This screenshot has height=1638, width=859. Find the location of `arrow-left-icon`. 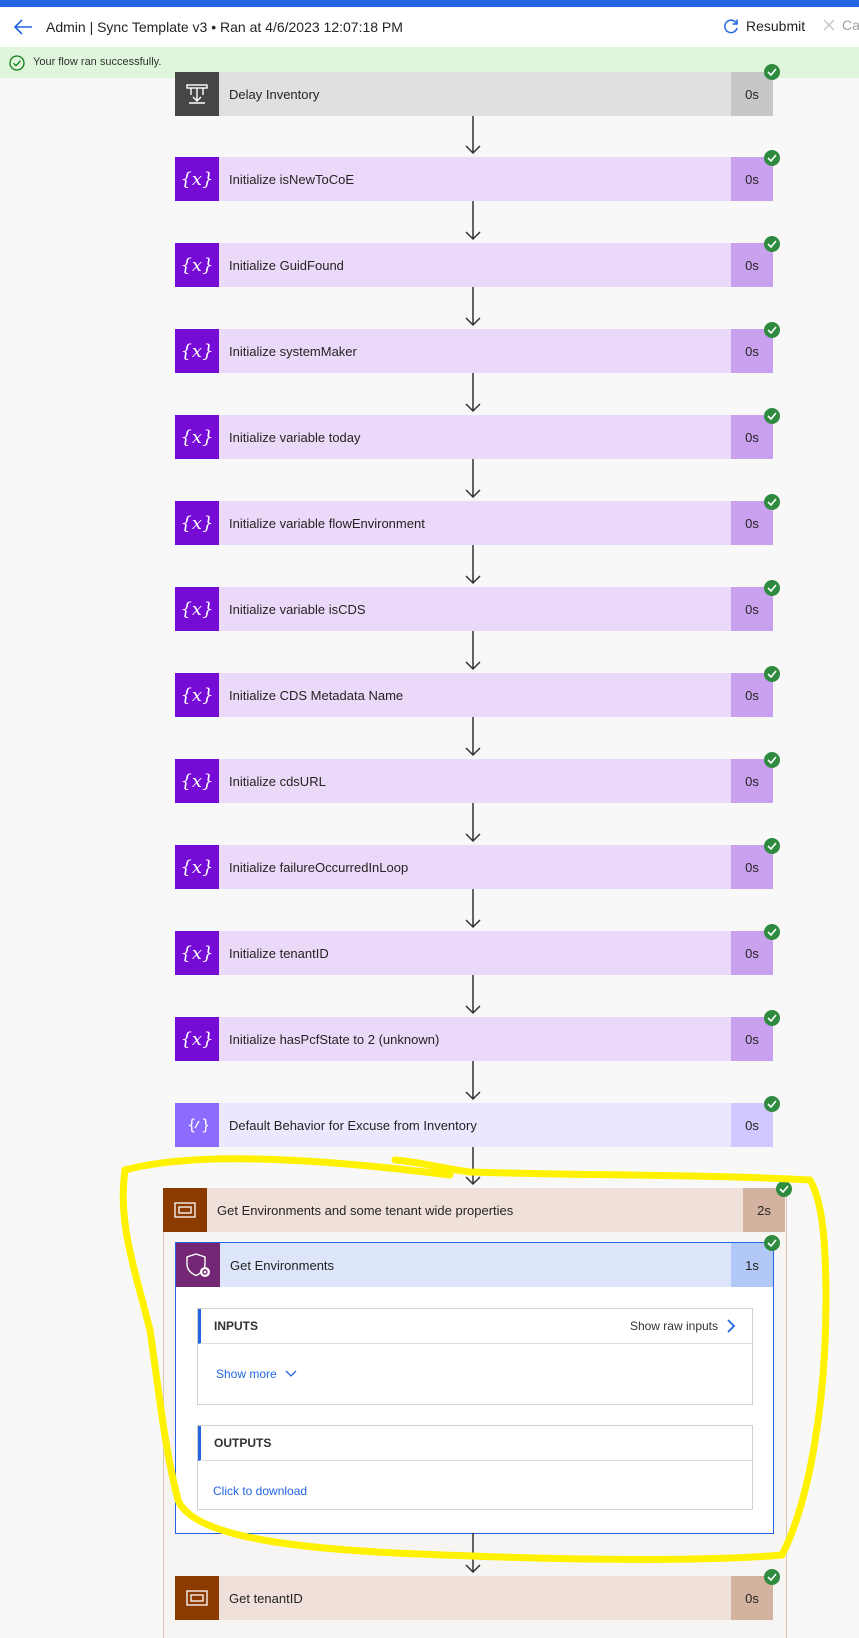

arrow-left-icon is located at coordinates (22, 27).